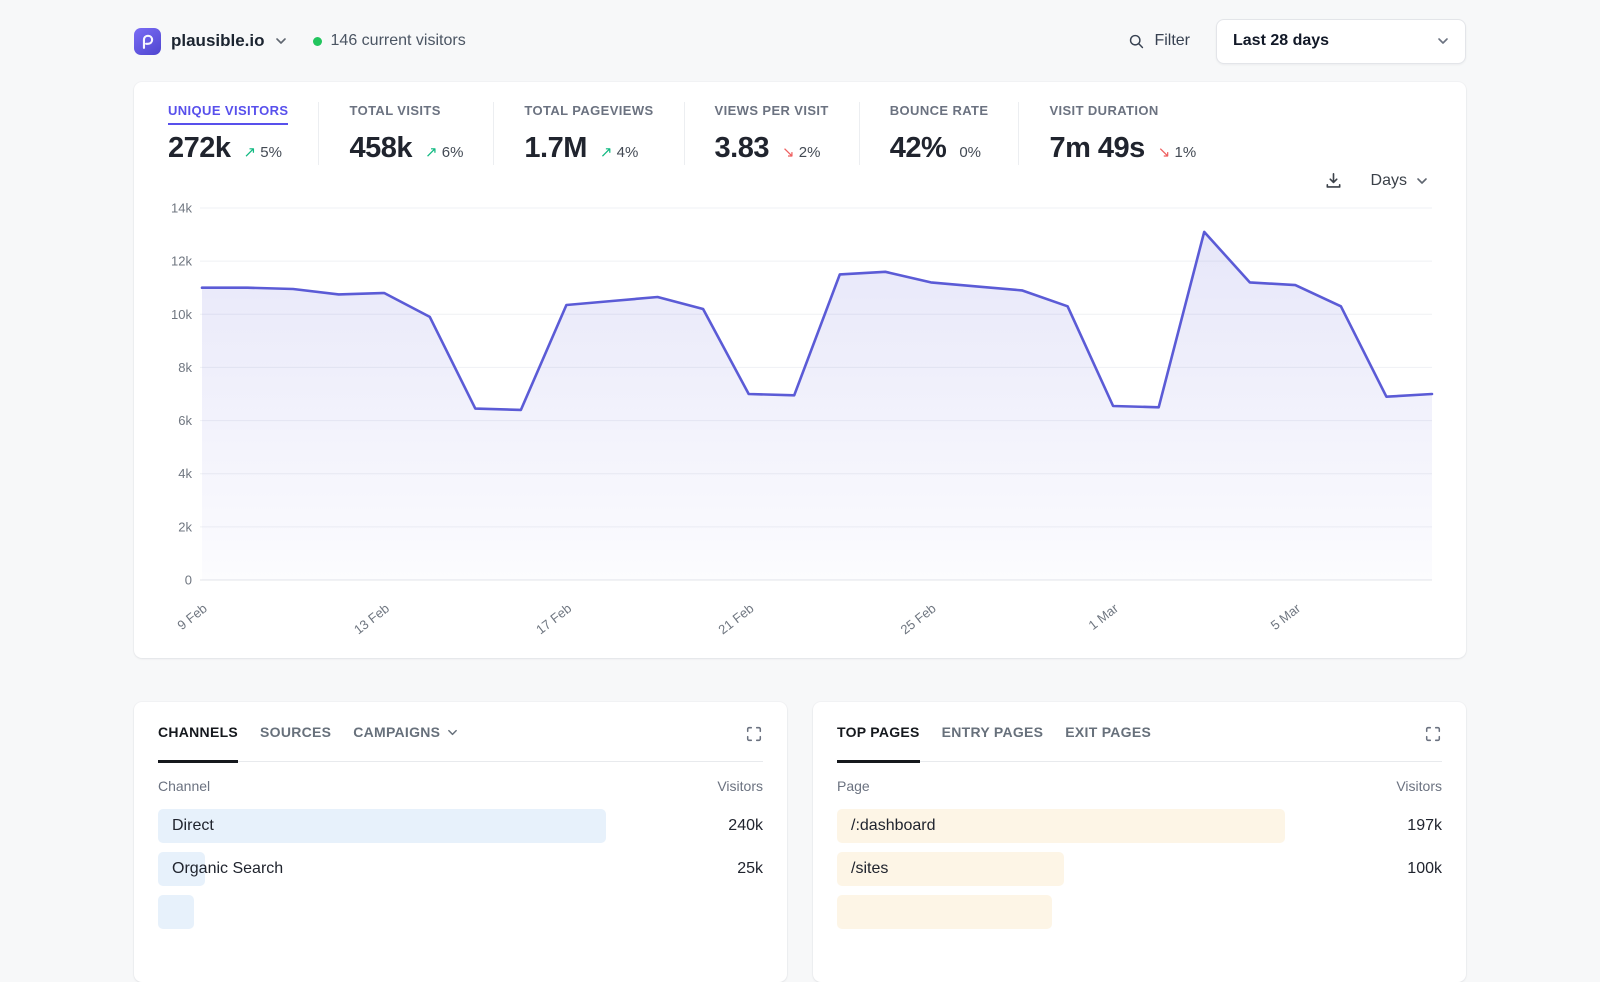 Image resolution: width=1600 pixels, height=982 pixels. Describe the element at coordinates (862, 869) in the screenshot. I see `row-label: /sites` at that location.